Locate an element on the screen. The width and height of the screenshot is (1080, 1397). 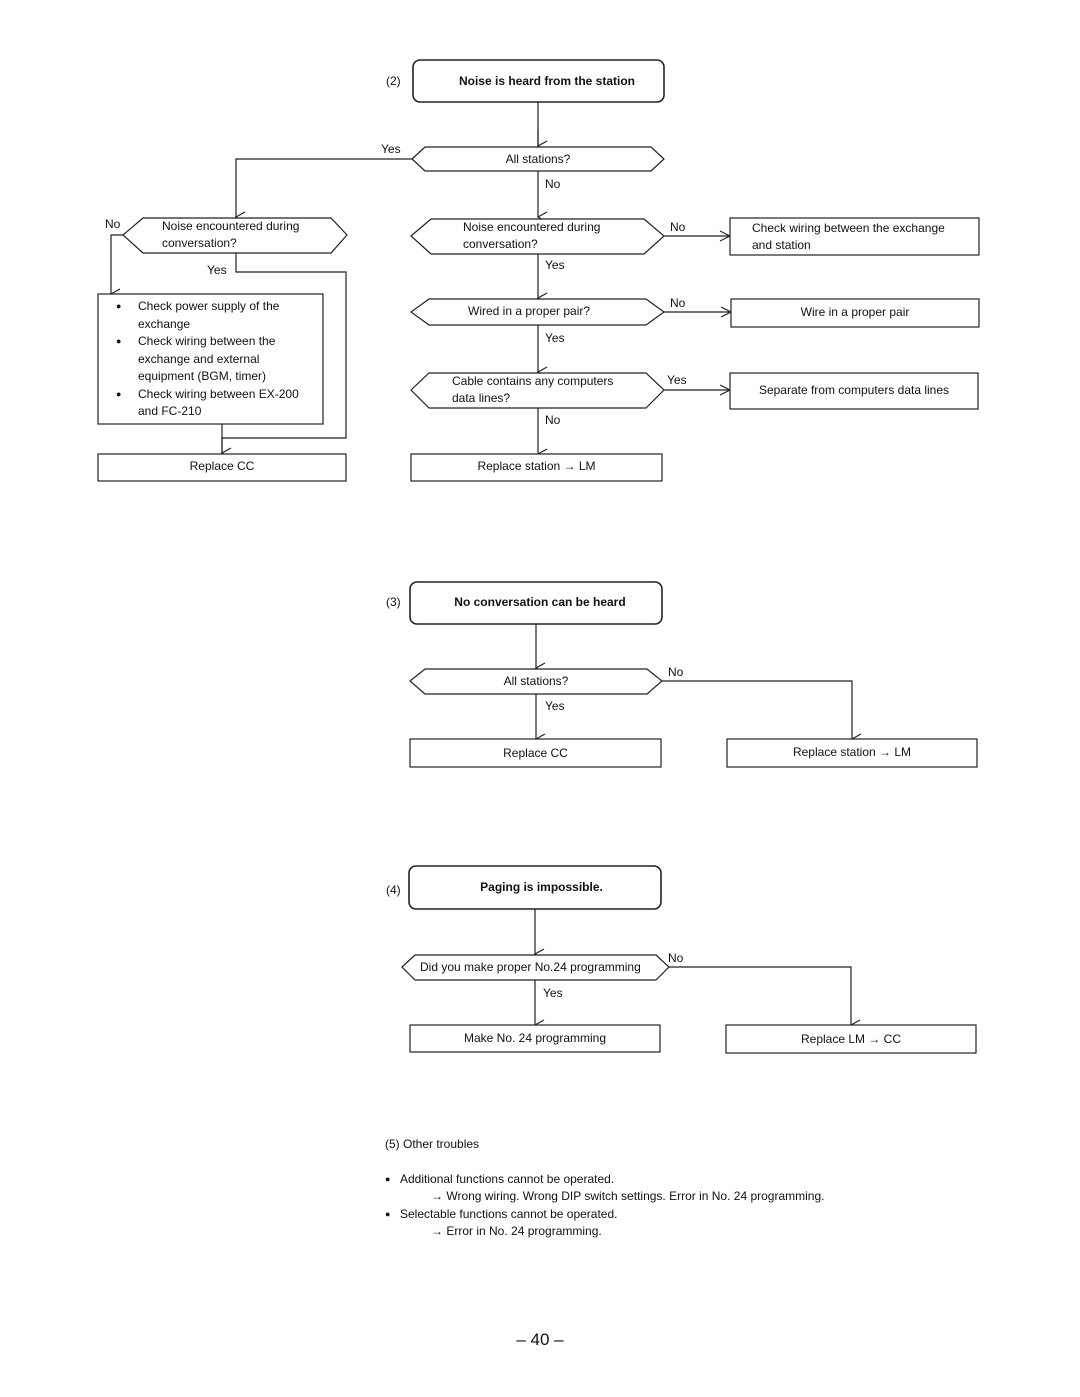
flow2-d3-line1: Cable contains any computers is located at coordinates (533, 381).